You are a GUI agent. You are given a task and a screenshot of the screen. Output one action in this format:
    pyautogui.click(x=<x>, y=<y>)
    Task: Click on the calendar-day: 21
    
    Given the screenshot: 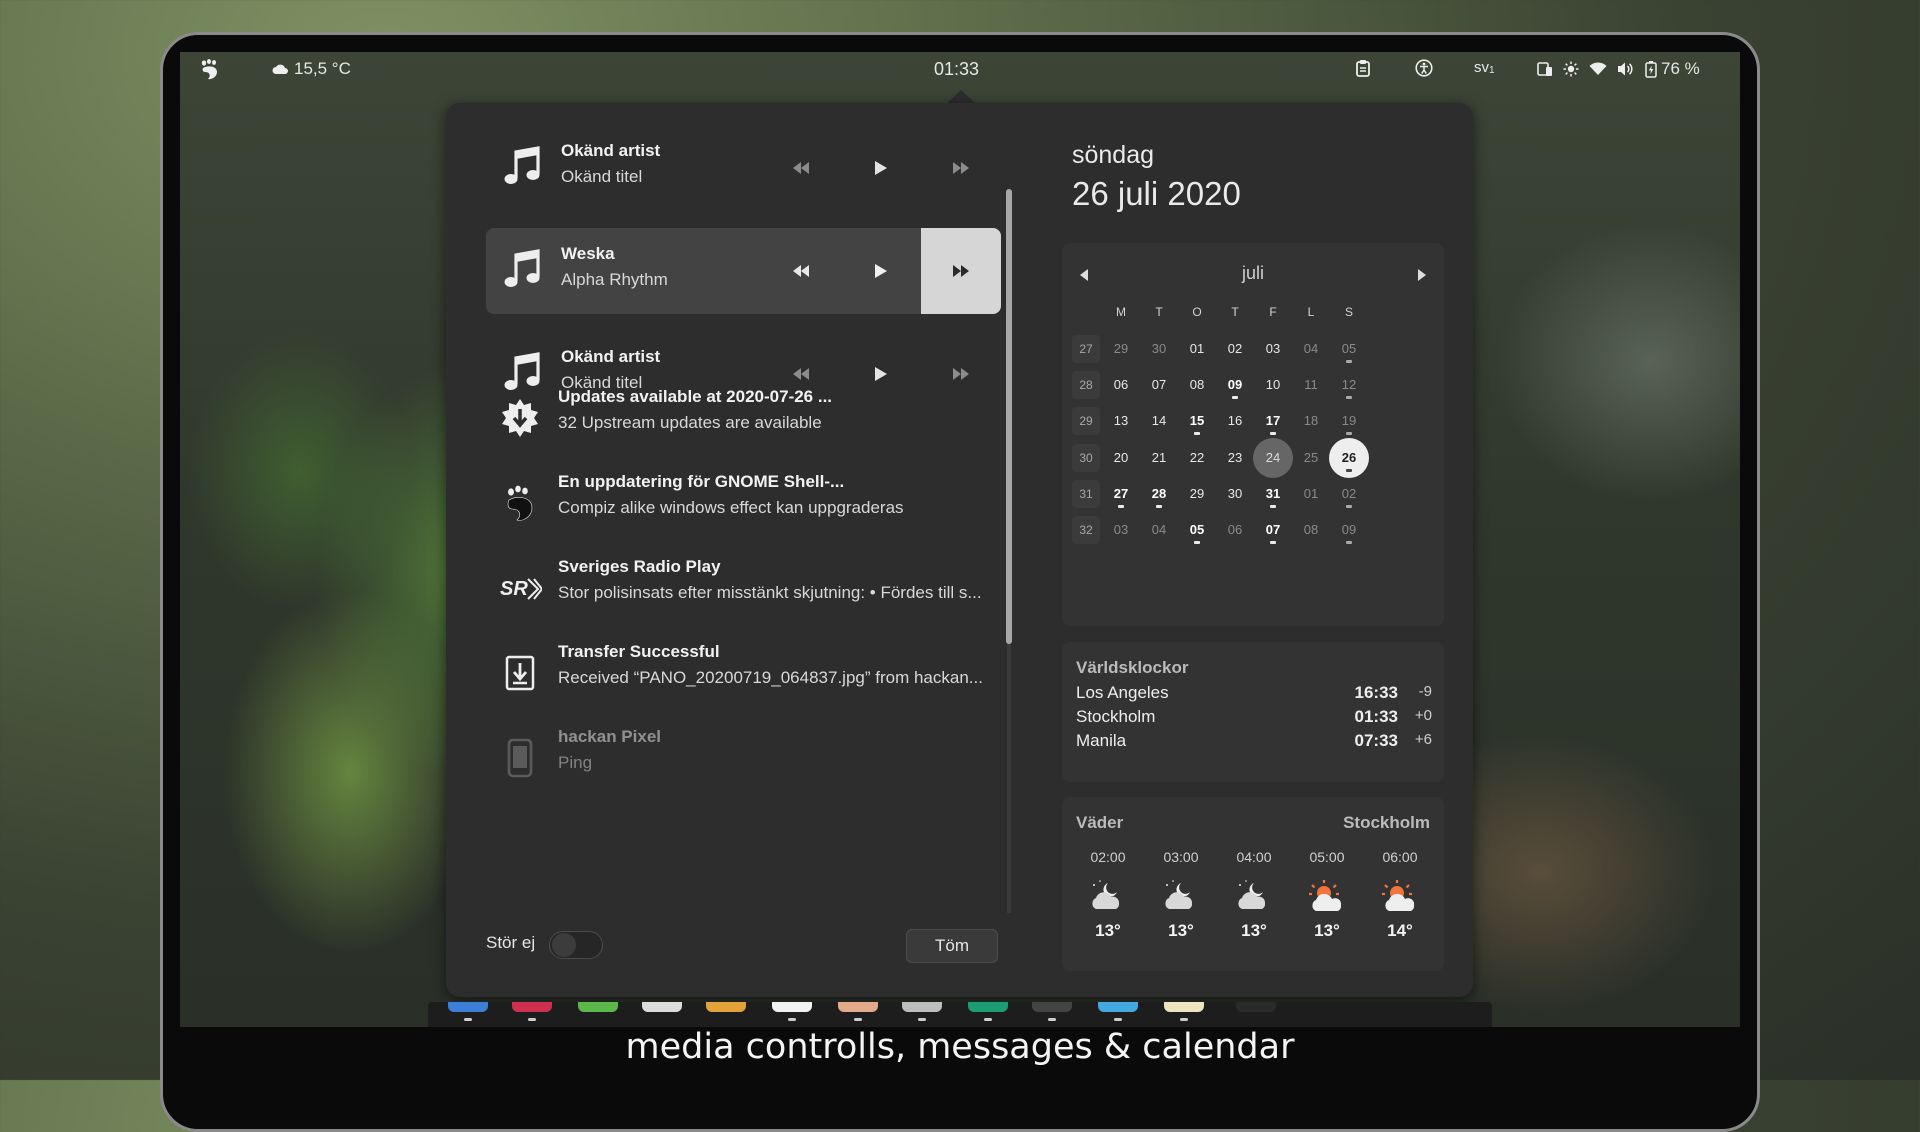 What is the action you would take?
    pyautogui.click(x=1159, y=458)
    